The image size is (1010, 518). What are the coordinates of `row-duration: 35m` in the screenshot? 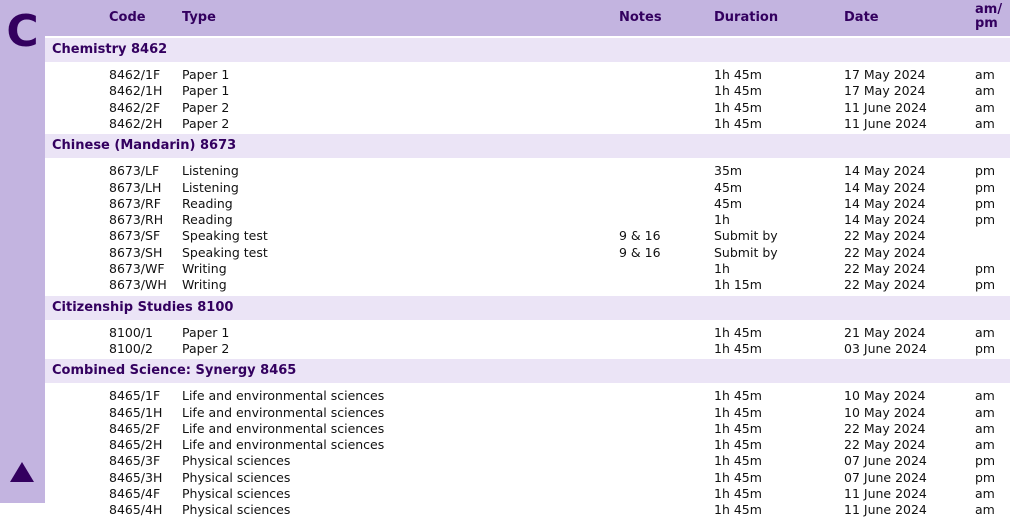 It's located at (728, 170).